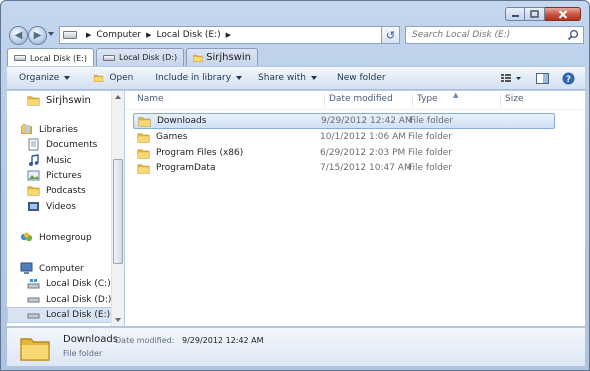 The height and width of the screenshot is (371, 590). I want to click on file-date: 7/15/2012 10:47 AM, so click(366, 168).